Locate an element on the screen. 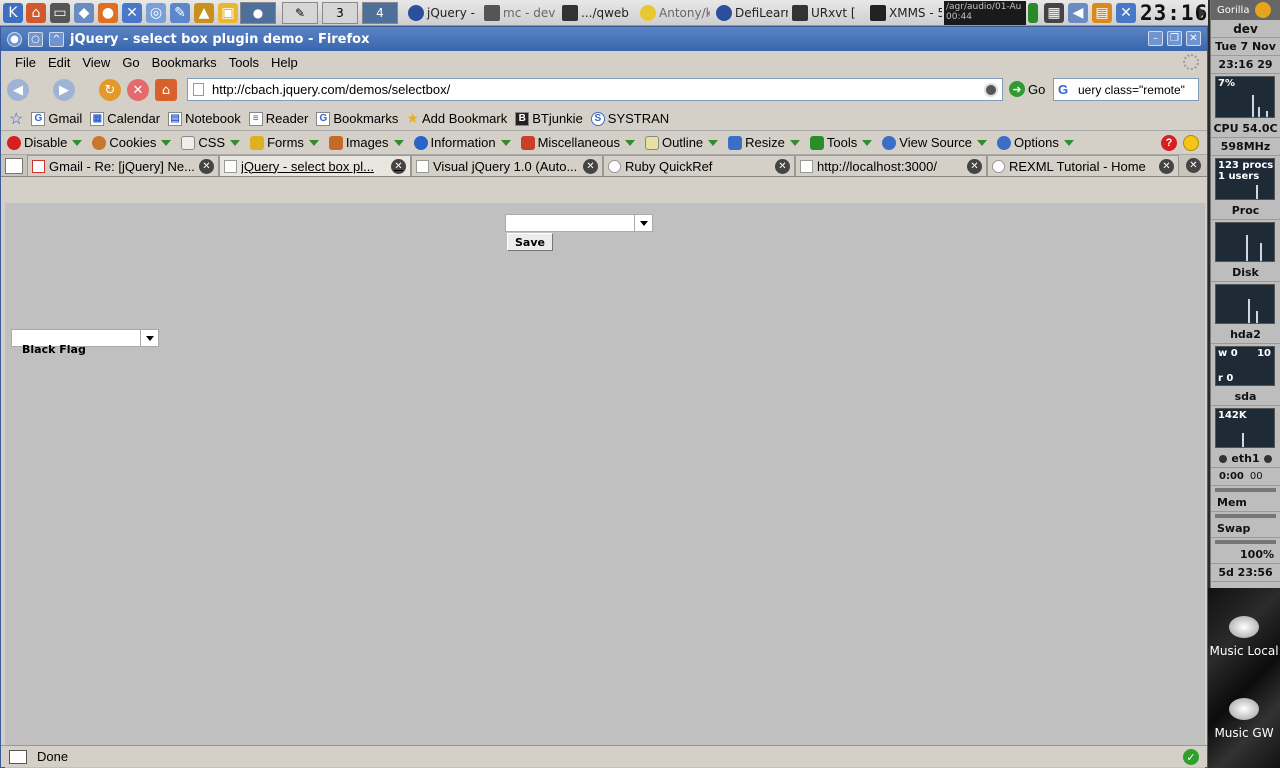  tab-gmail: Gmail - Re: [jQuery] Ne... ✕ is located at coordinates (123, 165).